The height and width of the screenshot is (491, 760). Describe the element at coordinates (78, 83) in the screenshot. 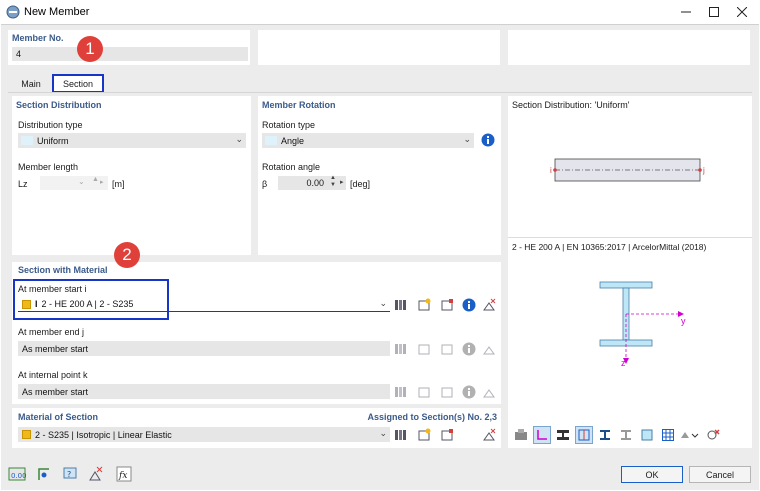

I see `tab-section: Section` at that location.